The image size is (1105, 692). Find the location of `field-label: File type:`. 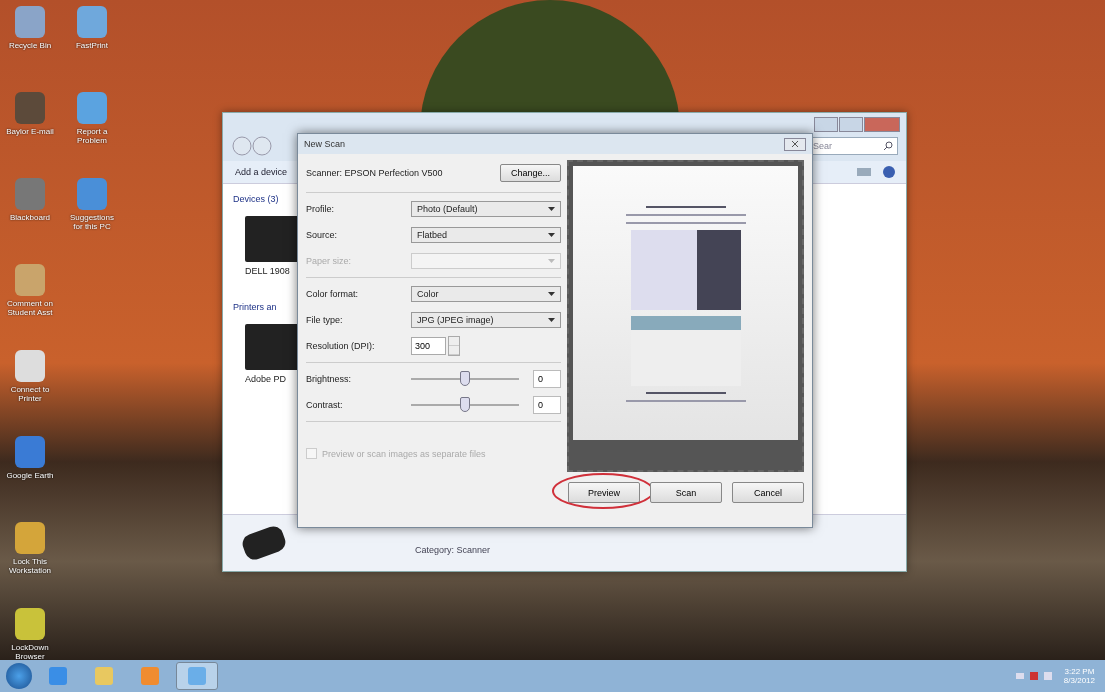

field-label: File type: is located at coordinates (324, 320).